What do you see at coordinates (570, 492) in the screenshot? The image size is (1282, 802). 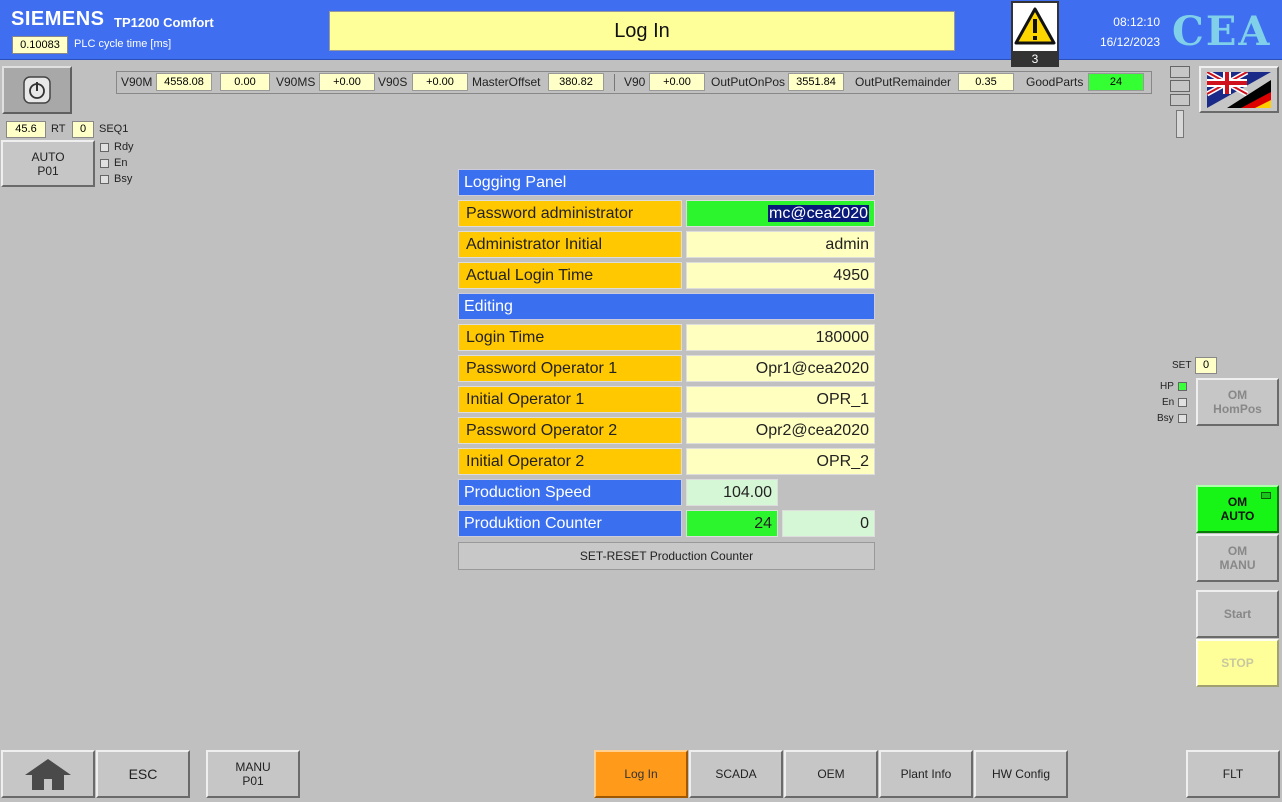 I see `production-speed-label: Production Speed` at bounding box center [570, 492].